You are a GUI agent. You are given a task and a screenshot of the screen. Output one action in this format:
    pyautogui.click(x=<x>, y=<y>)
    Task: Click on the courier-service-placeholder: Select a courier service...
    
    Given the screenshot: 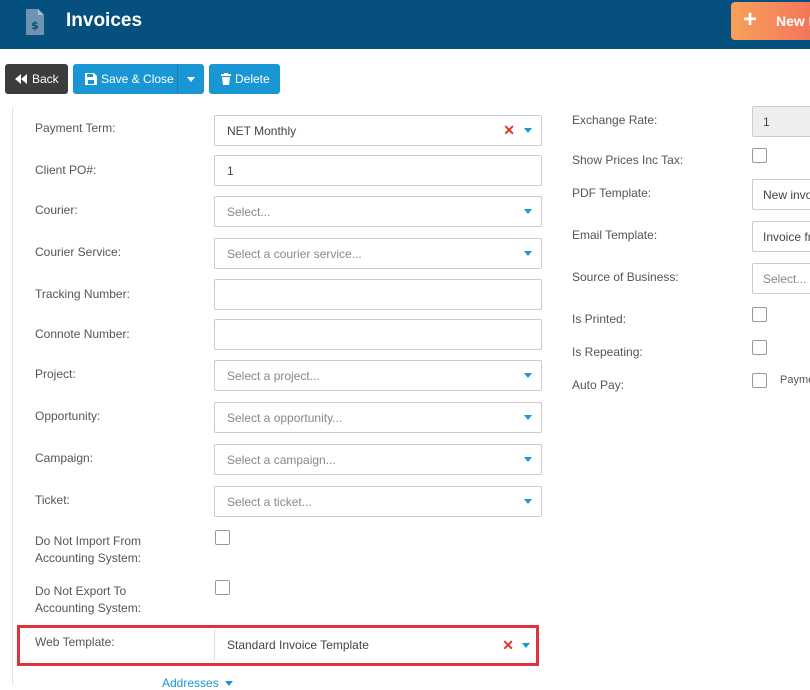 What is the action you would take?
    pyautogui.click(x=294, y=253)
    